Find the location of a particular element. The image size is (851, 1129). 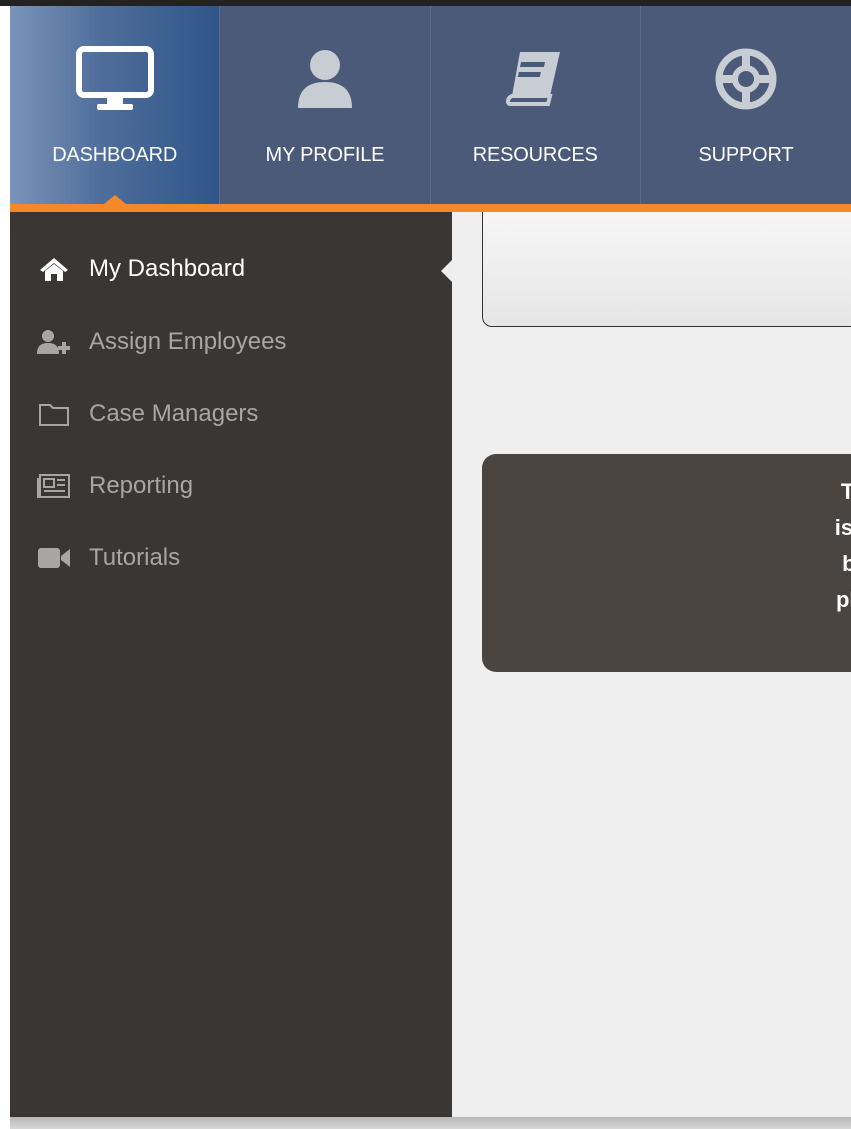

active-tab-indicator is located at coordinates (114, 199).